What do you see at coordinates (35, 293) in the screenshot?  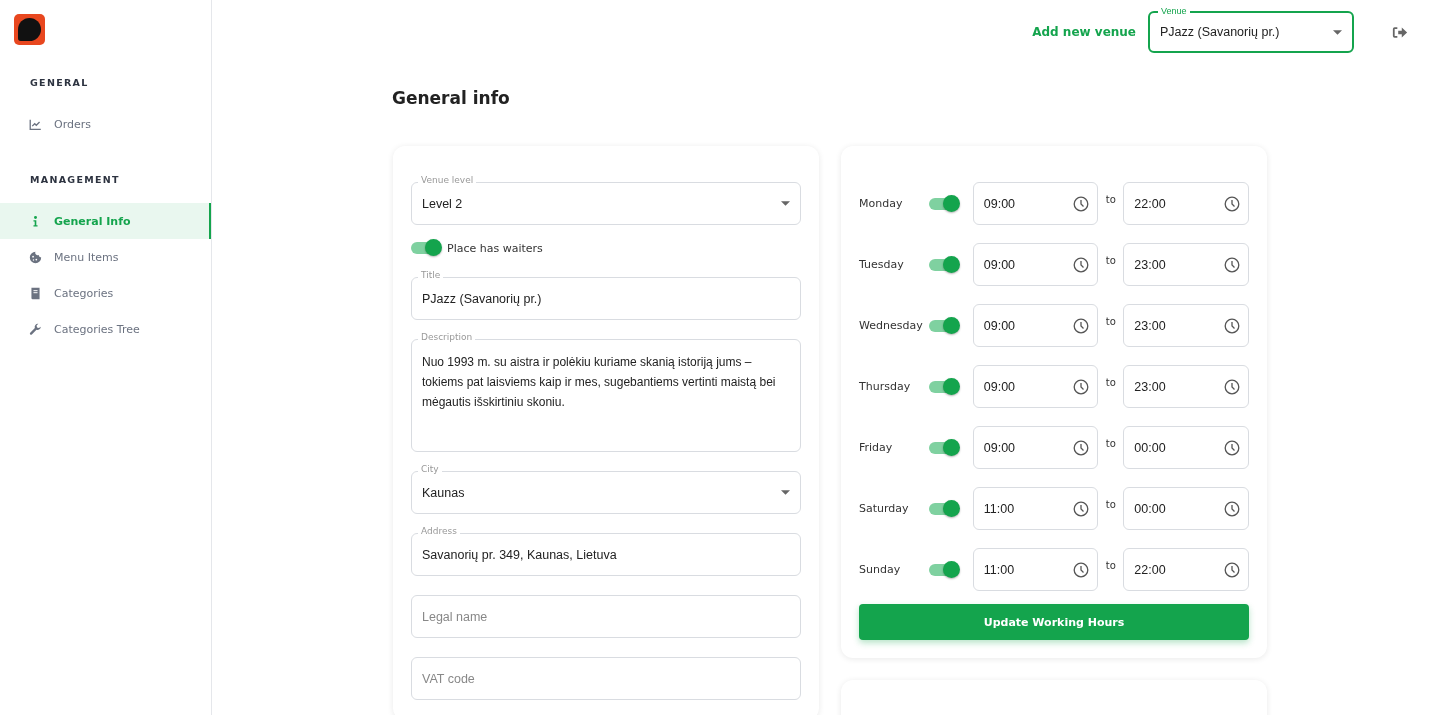 I see `book-icon` at bounding box center [35, 293].